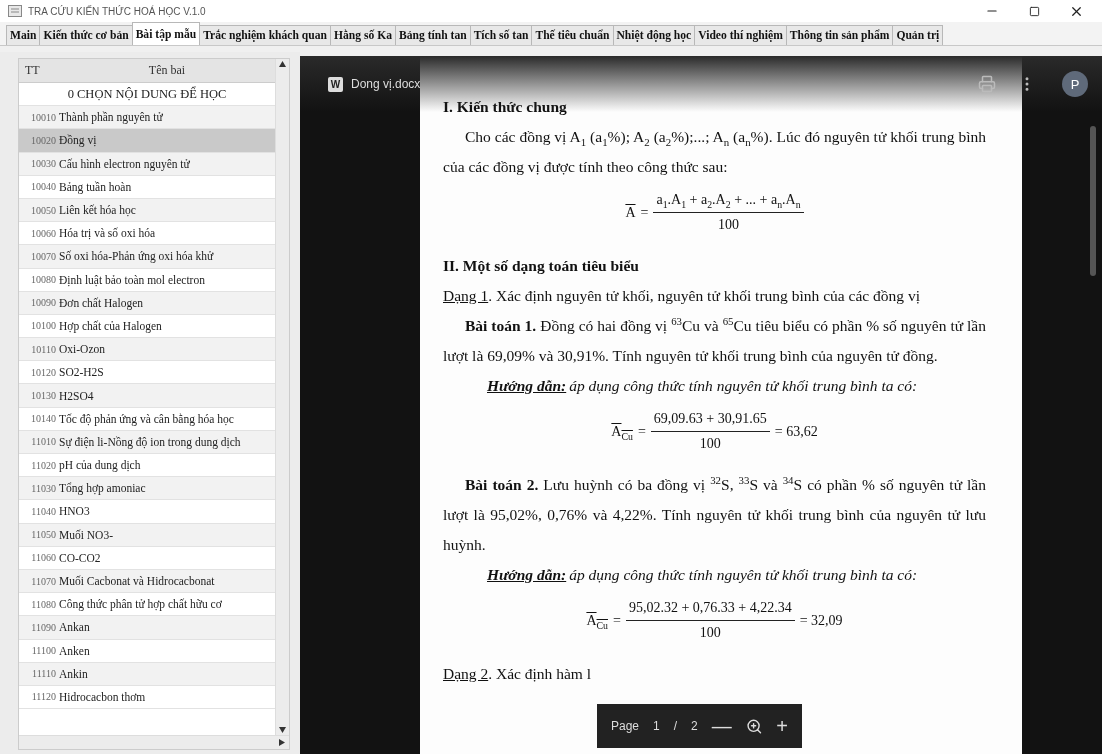 The image size is (1102, 754). What do you see at coordinates (86, 35) in the screenshot?
I see `tab: Kiến thức cơ bản` at bounding box center [86, 35].